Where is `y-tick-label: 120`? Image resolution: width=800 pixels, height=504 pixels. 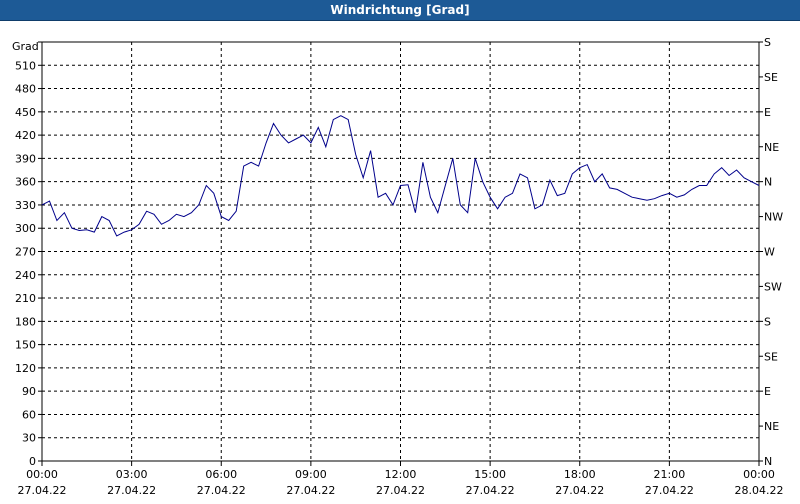
y-tick-label: 120 is located at coordinates (25, 368).